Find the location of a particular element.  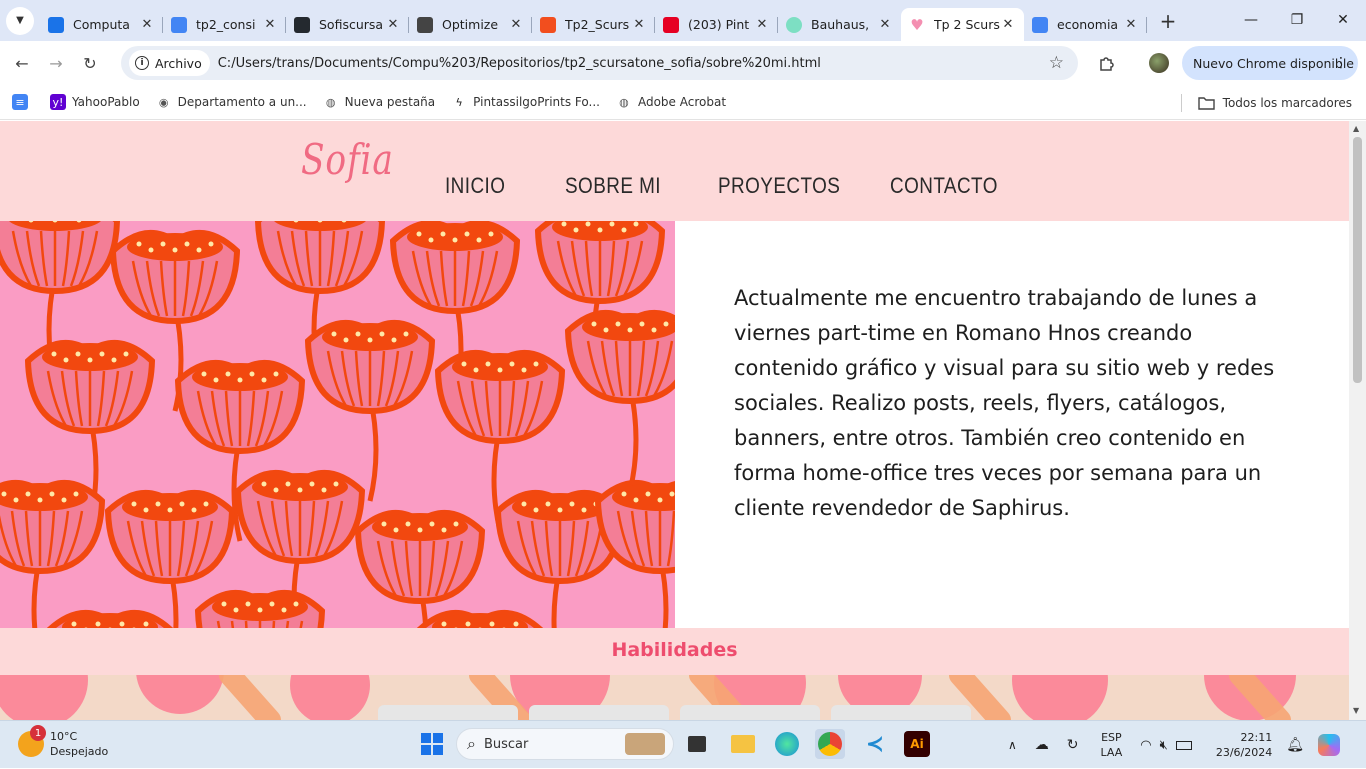

scroll-up-icon: ▲ is located at coordinates (1356, 128).